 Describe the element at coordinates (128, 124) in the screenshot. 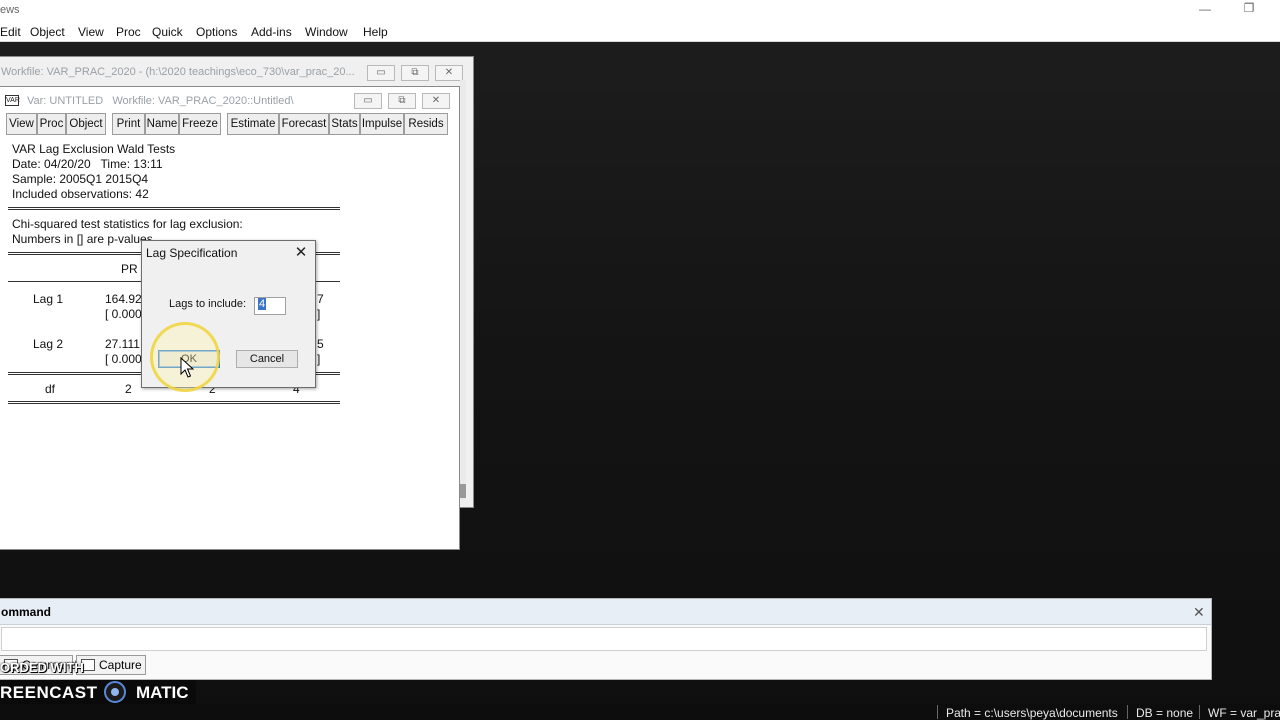

I see `toolbar-print-button: Print` at that location.